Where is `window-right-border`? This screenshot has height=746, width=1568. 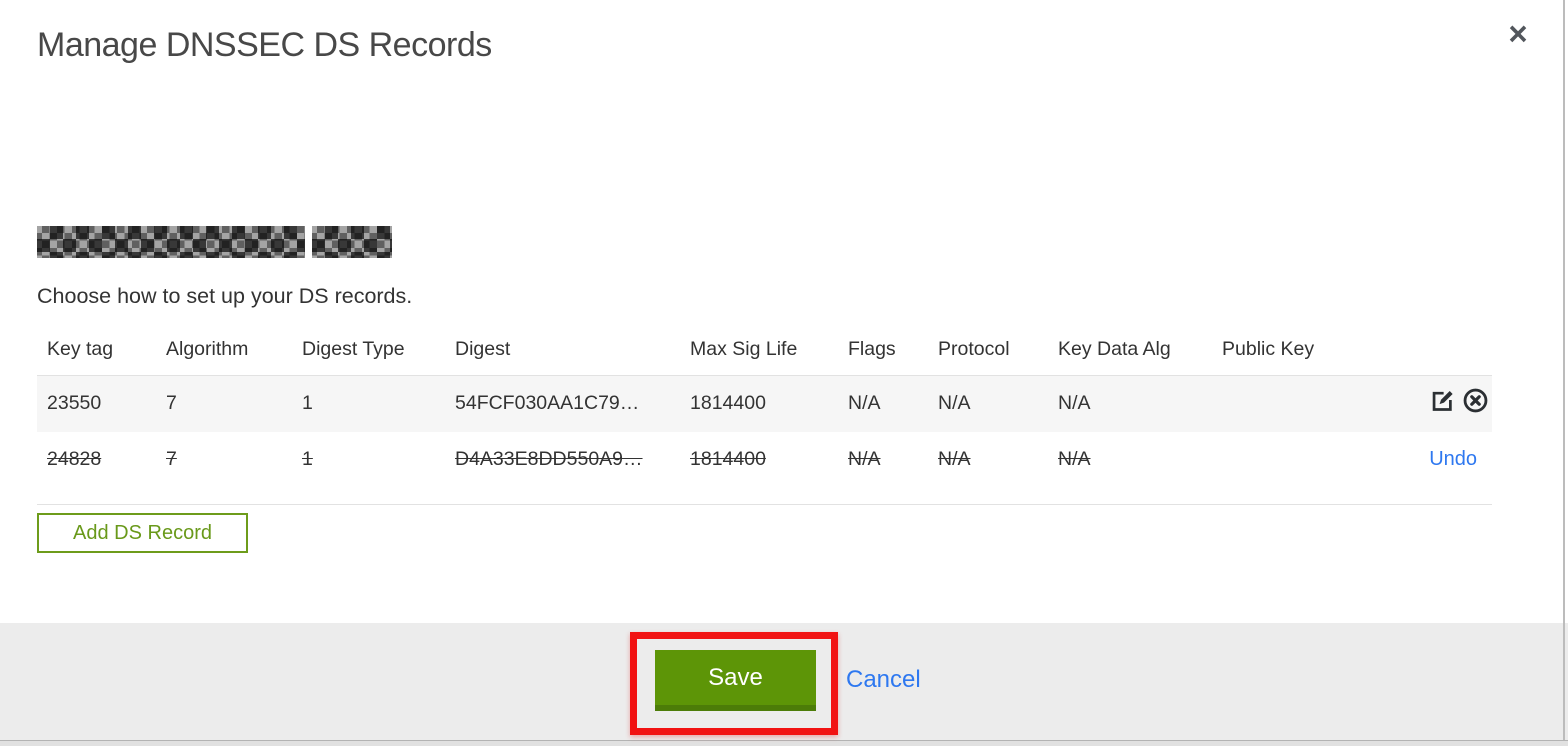
window-right-border is located at coordinates (1564, 370).